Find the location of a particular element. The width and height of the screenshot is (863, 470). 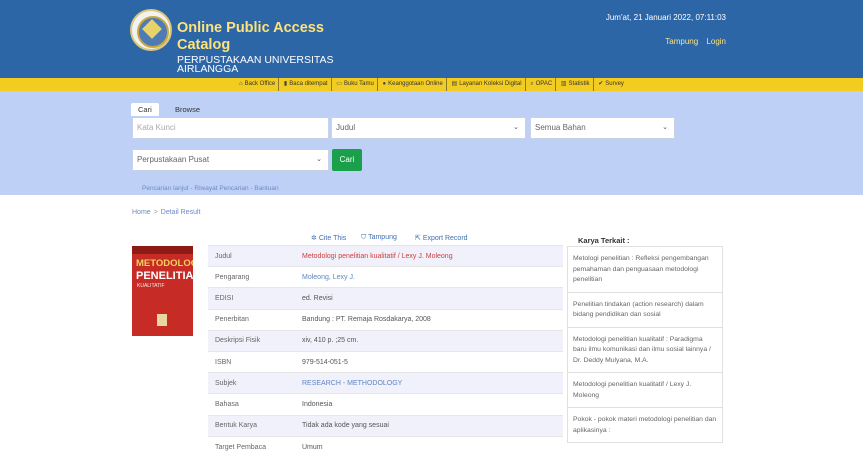

location-select-value: Perpustakaan Pusat is located at coordinates (173, 159).